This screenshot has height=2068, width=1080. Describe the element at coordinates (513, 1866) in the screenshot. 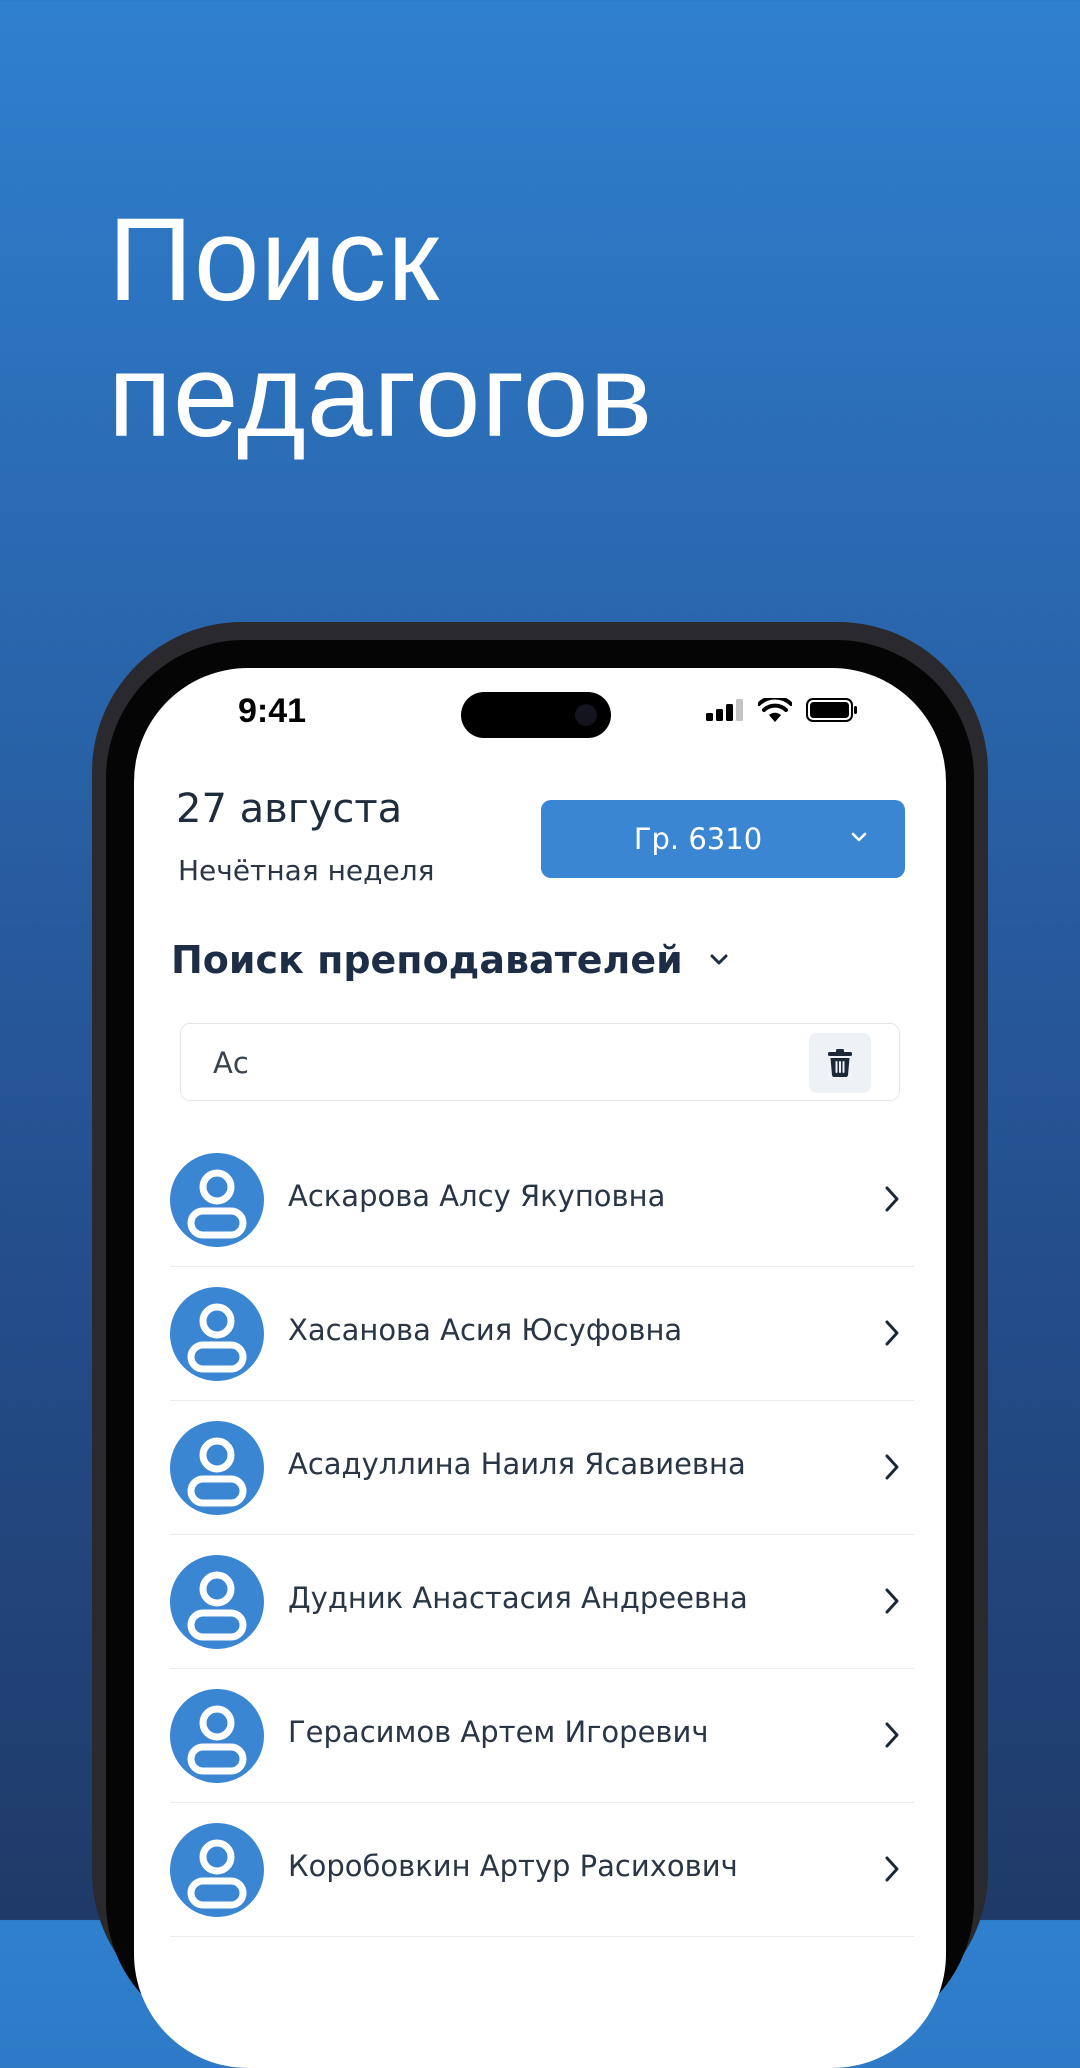

I see `teacher-name: Коробовкин Артур Расихович` at that location.